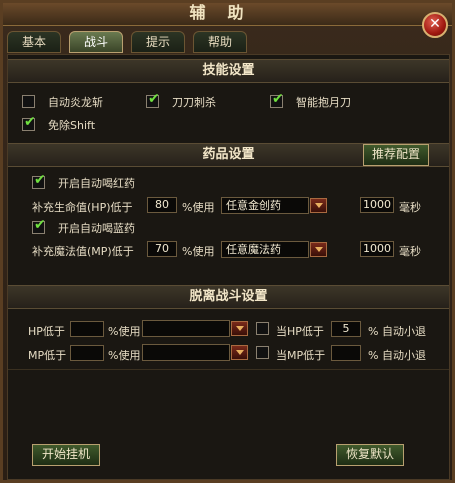 This screenshot has width=455, height=483. I want to click on blade-stab-checkbox, so click(153, 99).